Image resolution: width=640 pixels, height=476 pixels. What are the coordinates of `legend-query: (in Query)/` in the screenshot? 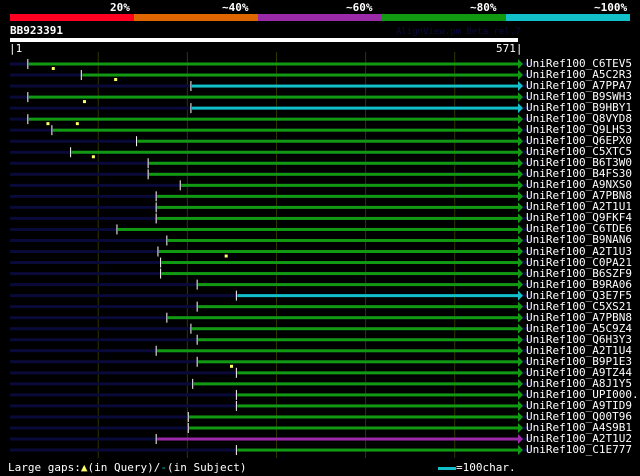 It's located at (124, 467).